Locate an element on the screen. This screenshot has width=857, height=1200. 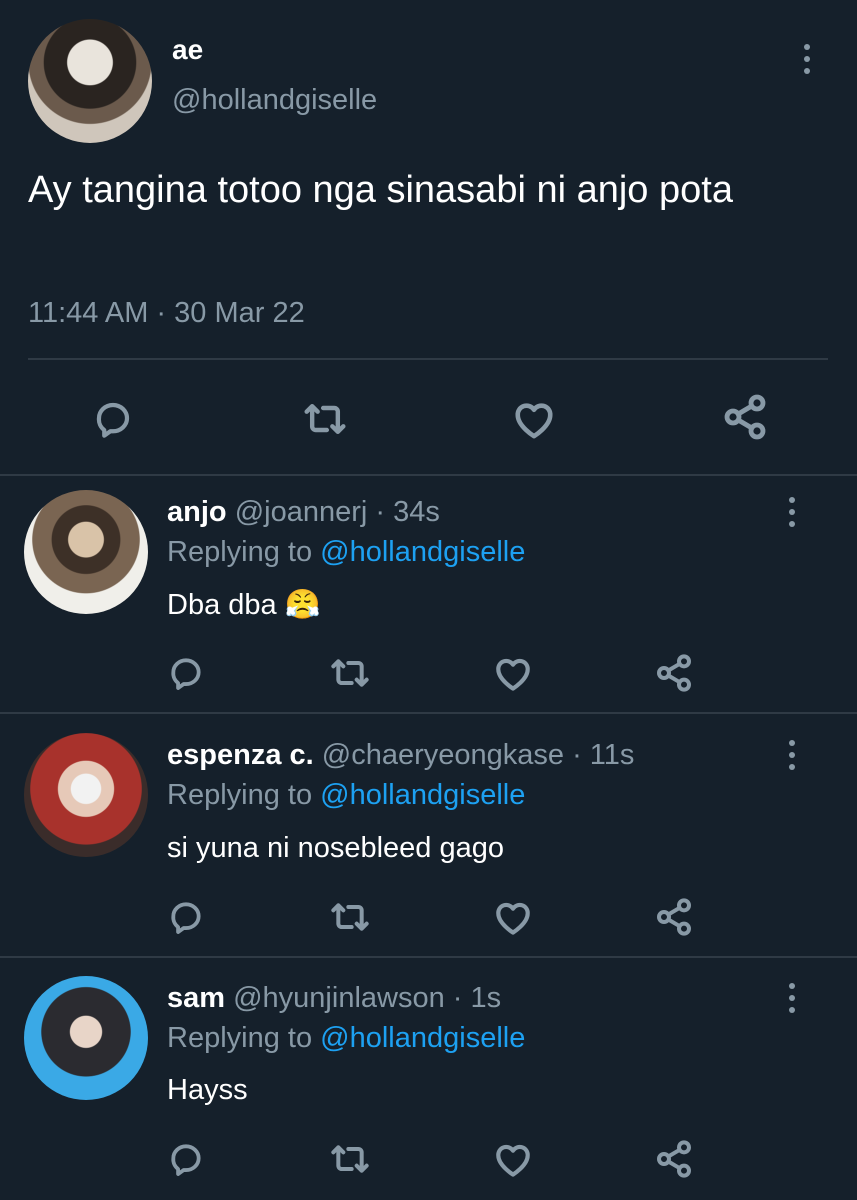
reply-display-name: espenza c. is located at coordinates (240, 755).